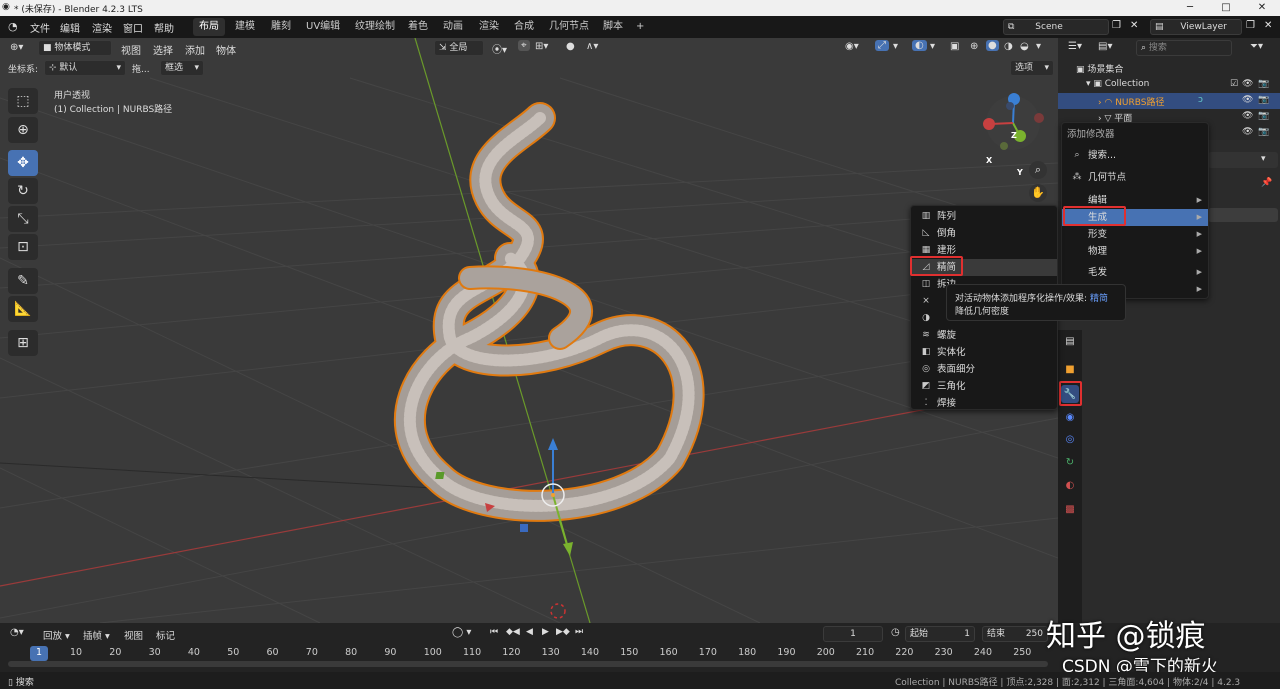 This screenshot has height=689, width=1280. What do you see at coordinates (1056, 27) in the screenshot?
I see `scene-selector: ⧉ Scene` at bounding box center [1056, 27].